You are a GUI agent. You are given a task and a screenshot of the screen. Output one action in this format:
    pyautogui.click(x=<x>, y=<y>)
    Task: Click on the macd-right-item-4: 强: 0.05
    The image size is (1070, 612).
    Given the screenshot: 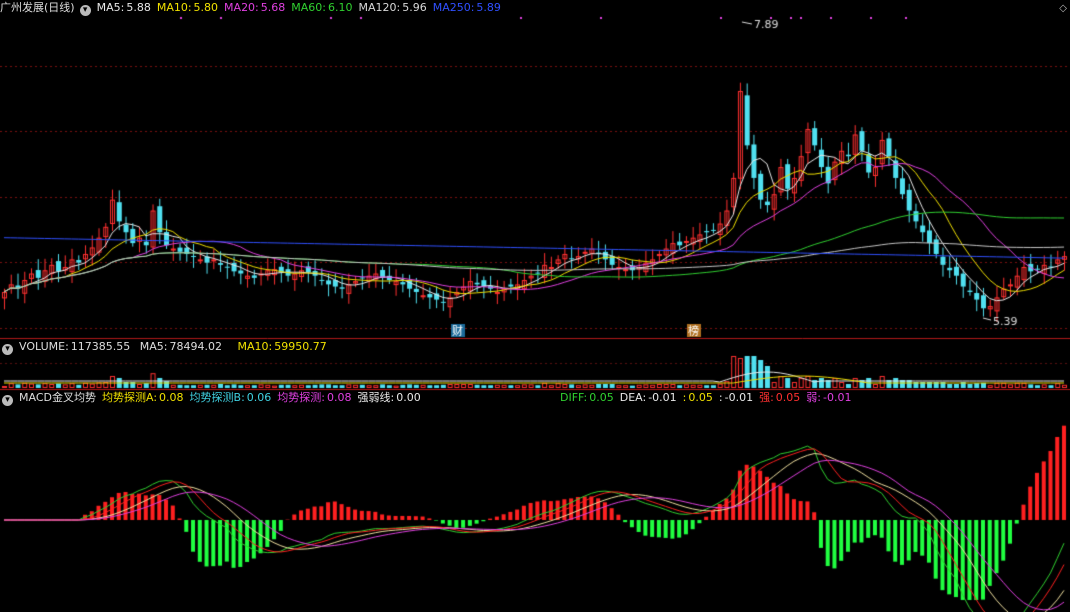 What is the action you would take?
    pyautogui.click(x=779, y=397)
    